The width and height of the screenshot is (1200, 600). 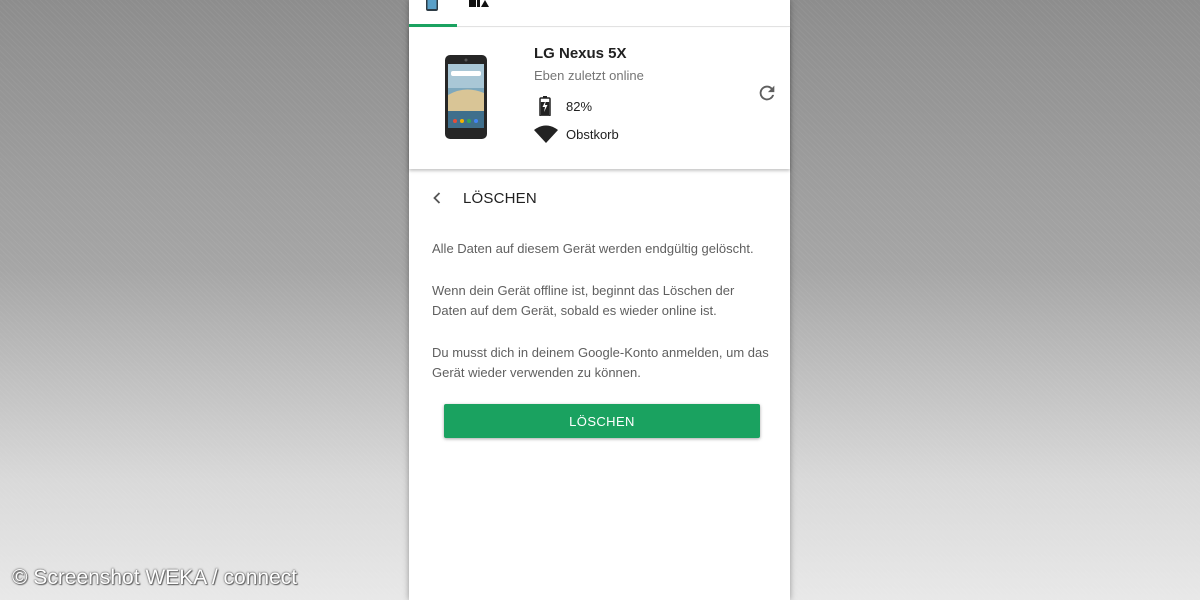 I want to click on chevron-left-icon, so click(x=437, y=198).